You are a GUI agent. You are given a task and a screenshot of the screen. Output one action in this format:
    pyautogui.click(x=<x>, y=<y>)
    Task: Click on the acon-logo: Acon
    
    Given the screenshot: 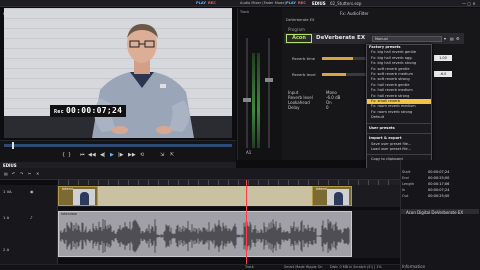 What is the action you would take?
    pyautogui.click(x=299, y=38)
    